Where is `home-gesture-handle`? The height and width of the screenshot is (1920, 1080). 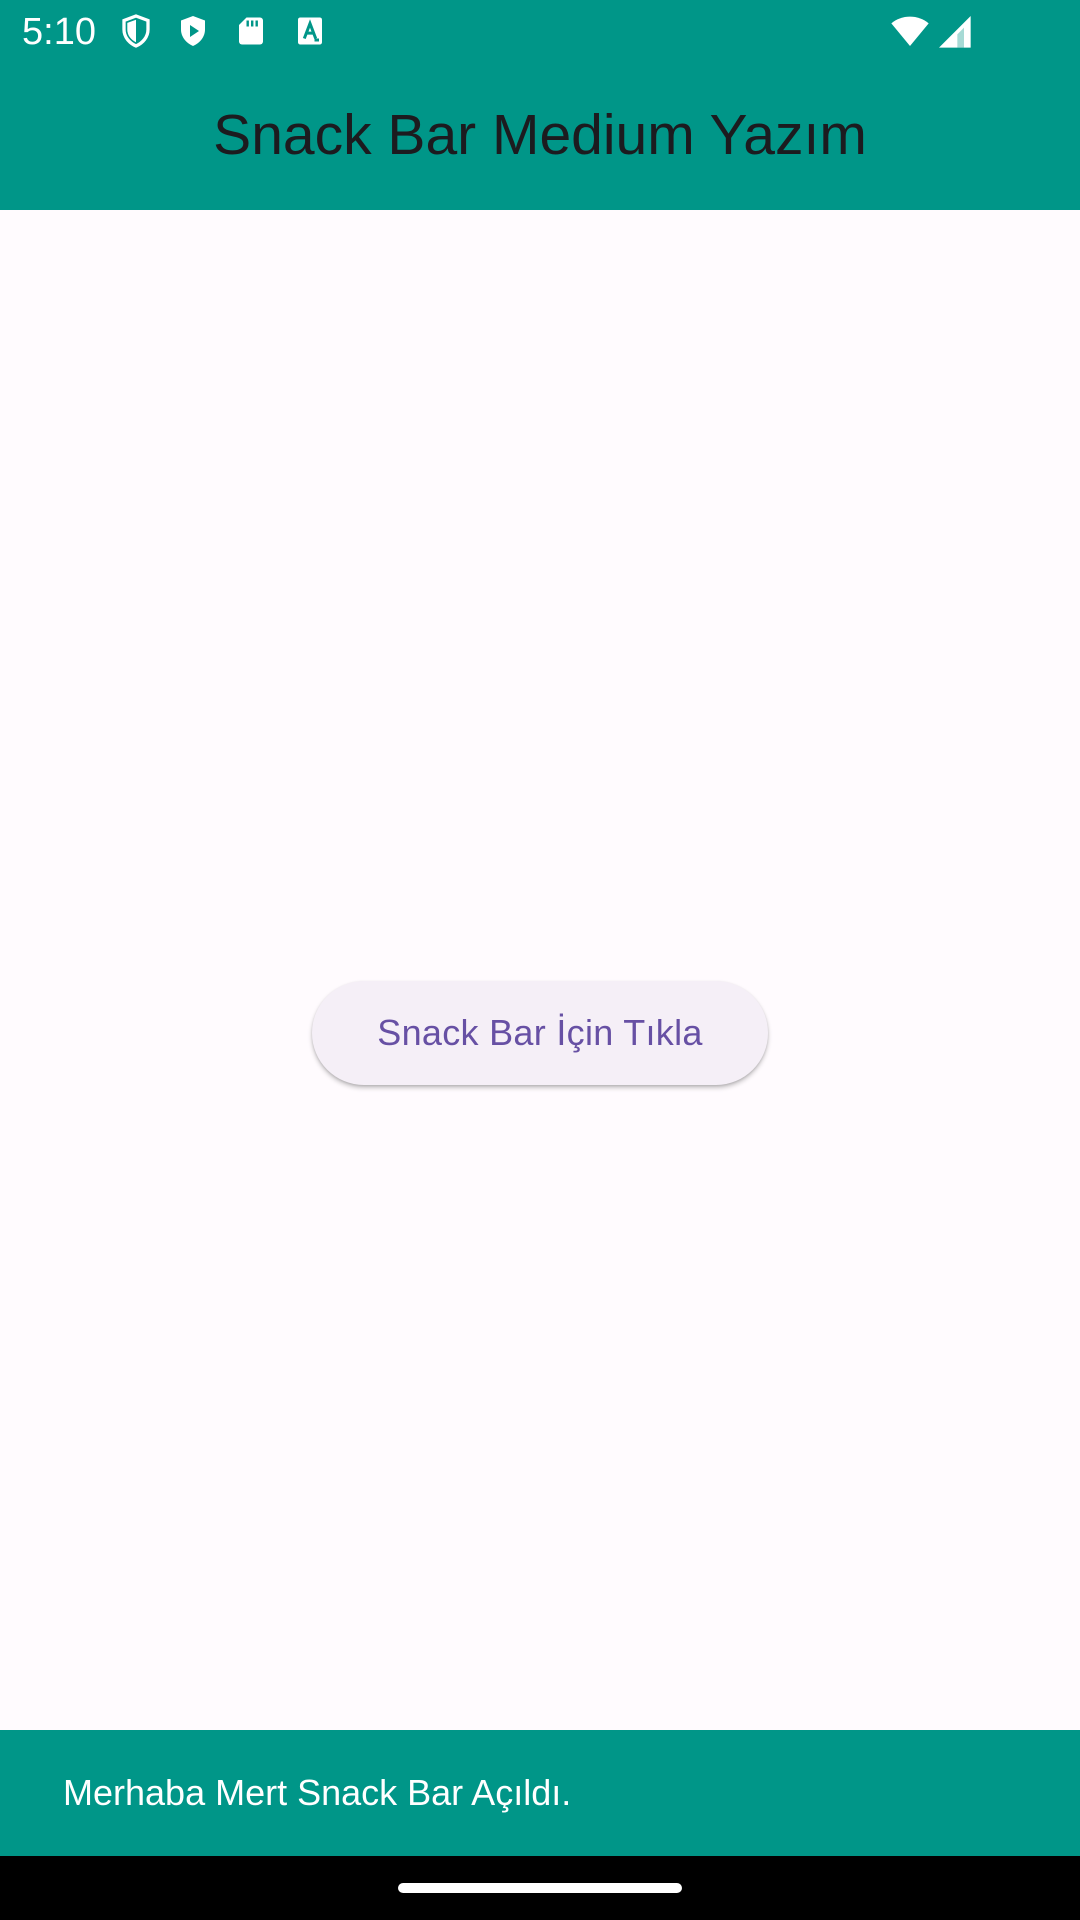
home-gesture-handle is located at coordinates (540, 1888).